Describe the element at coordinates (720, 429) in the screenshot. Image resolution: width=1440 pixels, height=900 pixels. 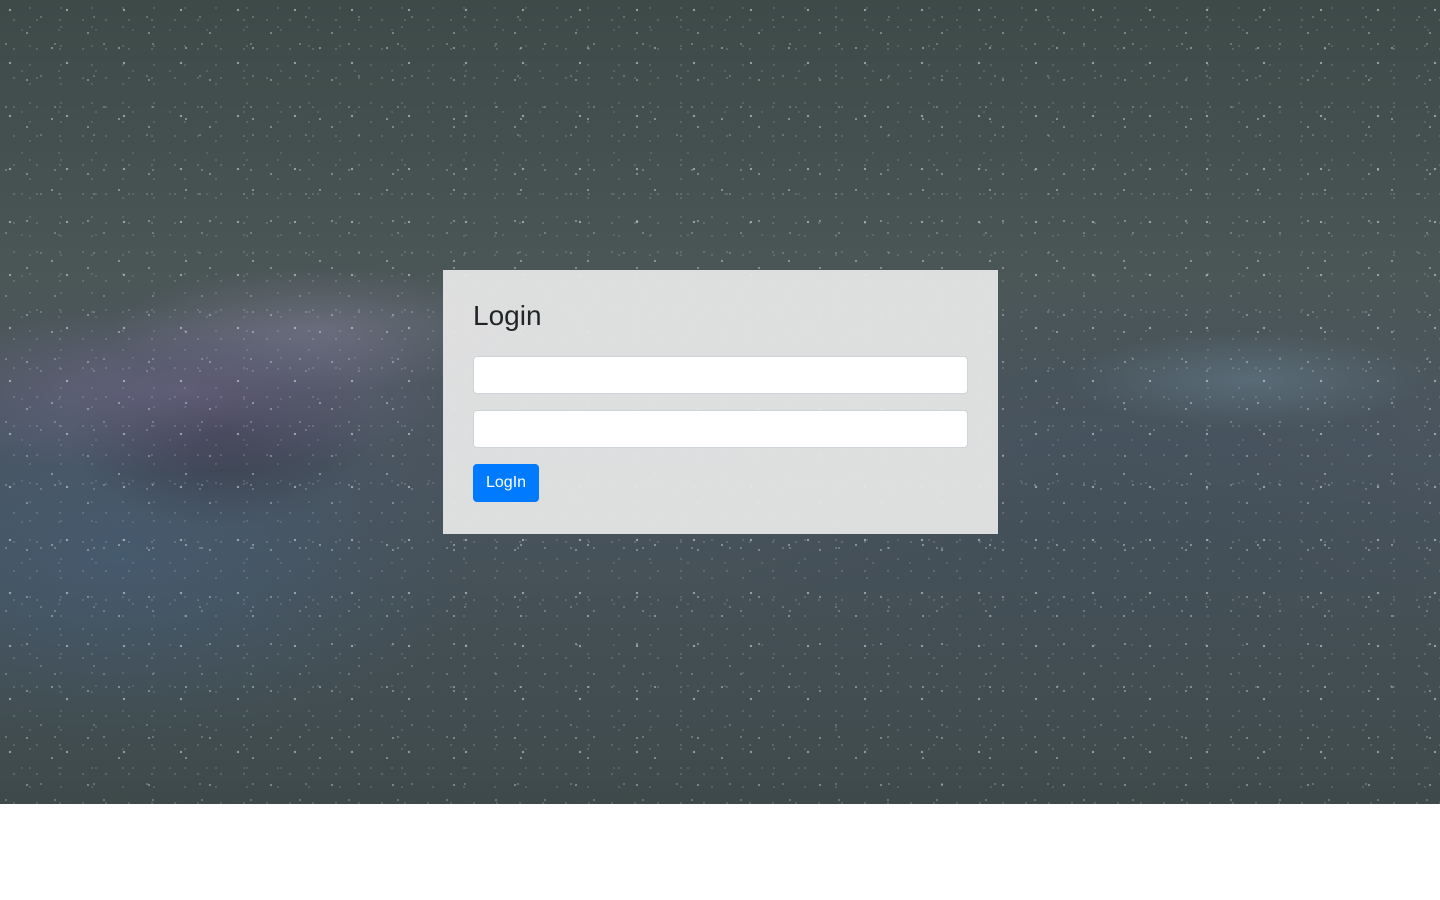
I see `password-field` at that location.